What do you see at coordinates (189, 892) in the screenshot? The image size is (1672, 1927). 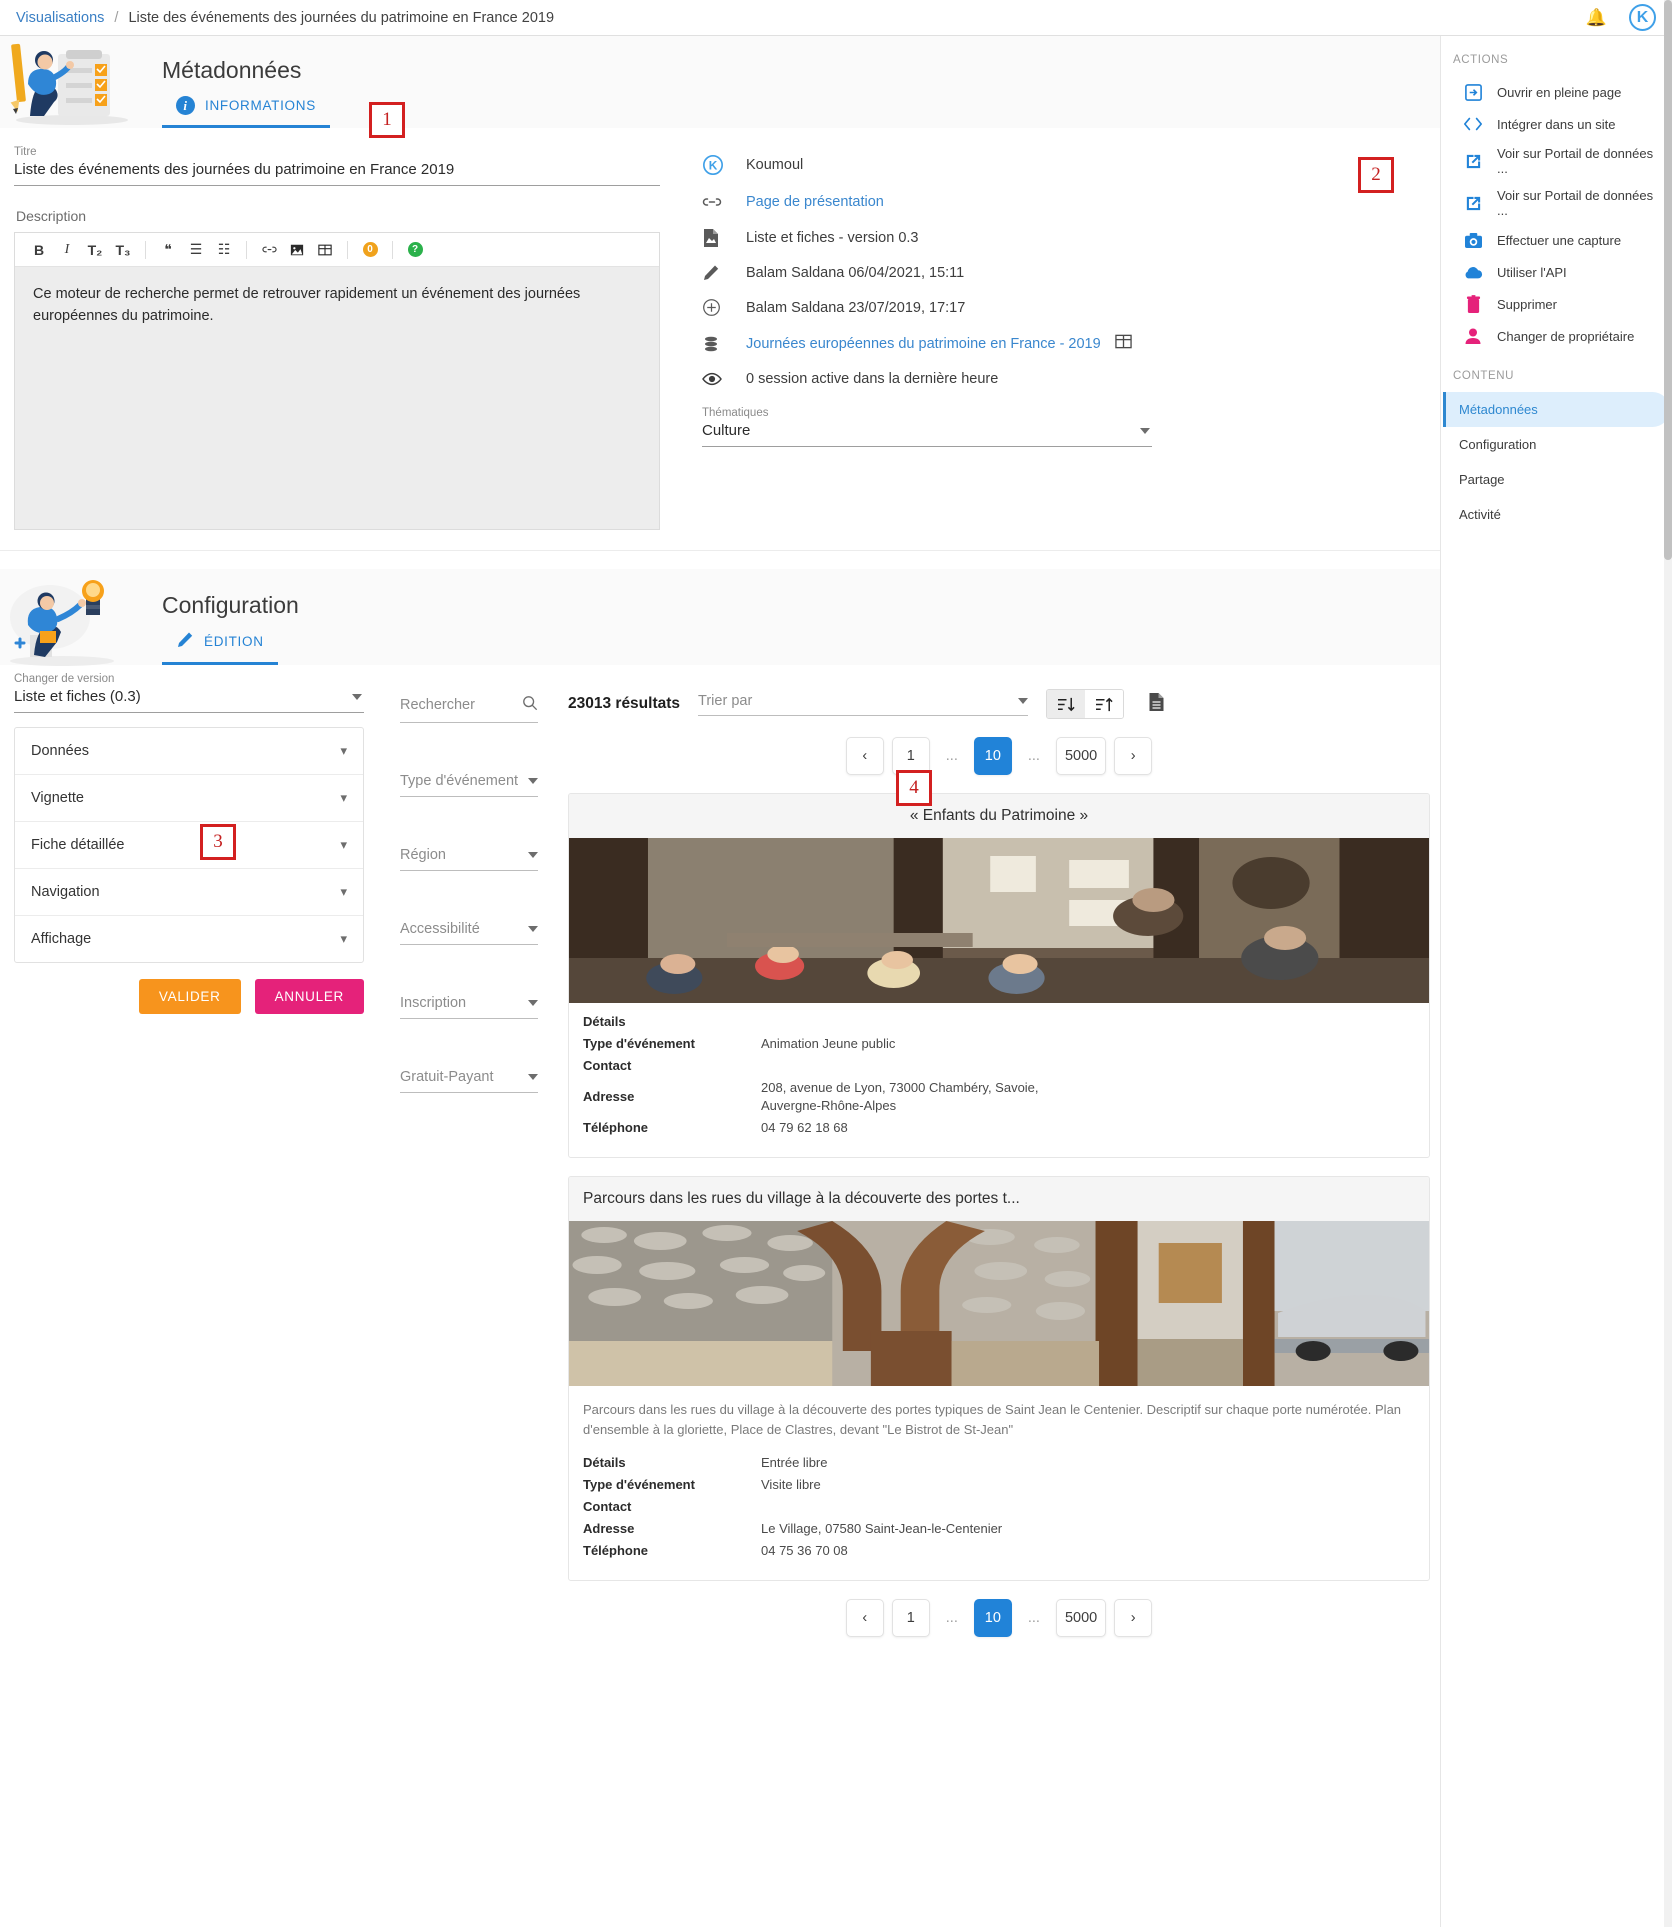 I see `accordion-navigation: Navigation ▾` at bounding box center [189, 892].